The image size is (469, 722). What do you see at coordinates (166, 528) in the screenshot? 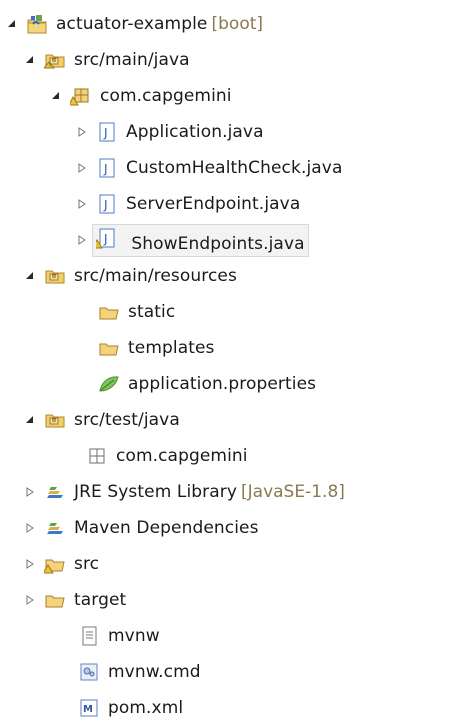
I see `maven-dependencies-label: Maven Dependencies` at bounding box center [166, 528].